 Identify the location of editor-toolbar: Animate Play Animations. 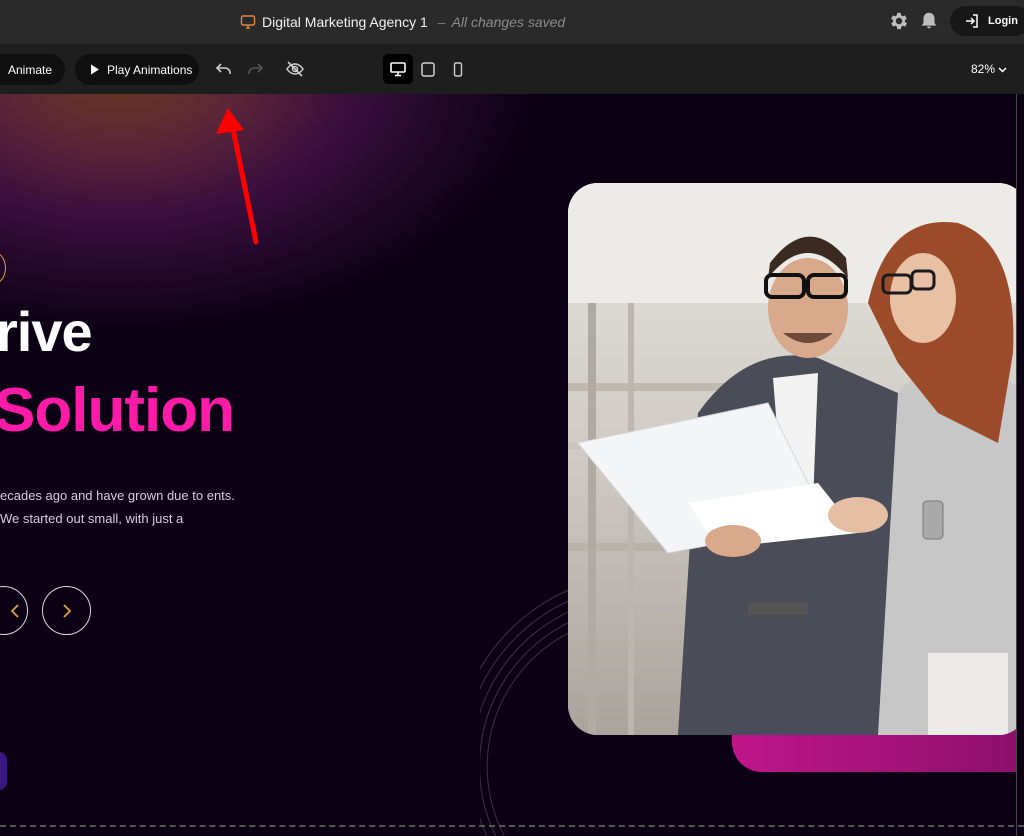
(512, 69).